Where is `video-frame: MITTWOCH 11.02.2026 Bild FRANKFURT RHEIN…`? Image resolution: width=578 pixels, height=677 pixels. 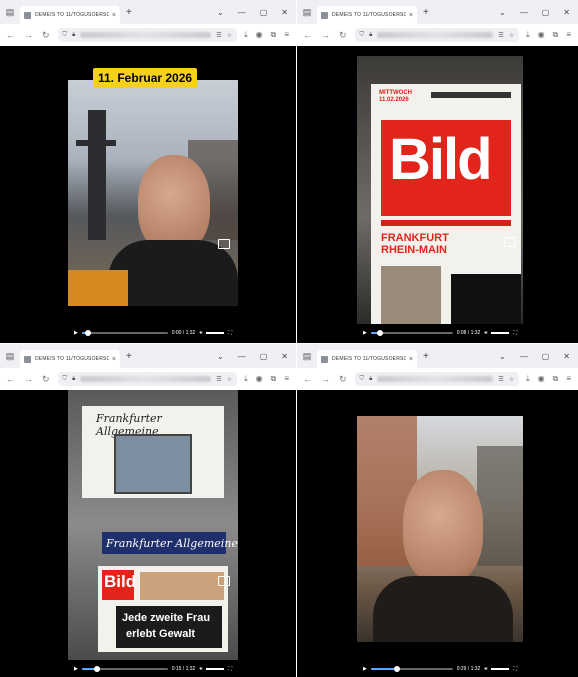 video-frame: MITTWOCH 11.02.2026 Bild FRANKFURT RHEIN… is located at coordinates (440, 190).